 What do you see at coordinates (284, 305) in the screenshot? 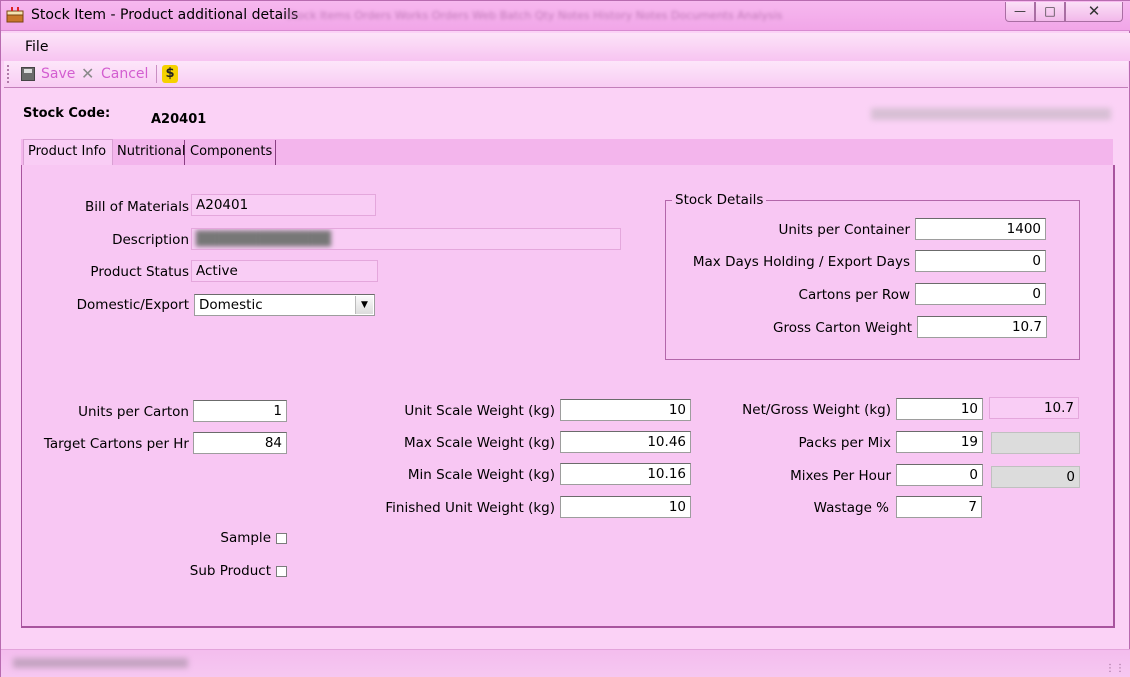
I see `domestic-select: Domestic ▼` at bounding box center [284, 305].